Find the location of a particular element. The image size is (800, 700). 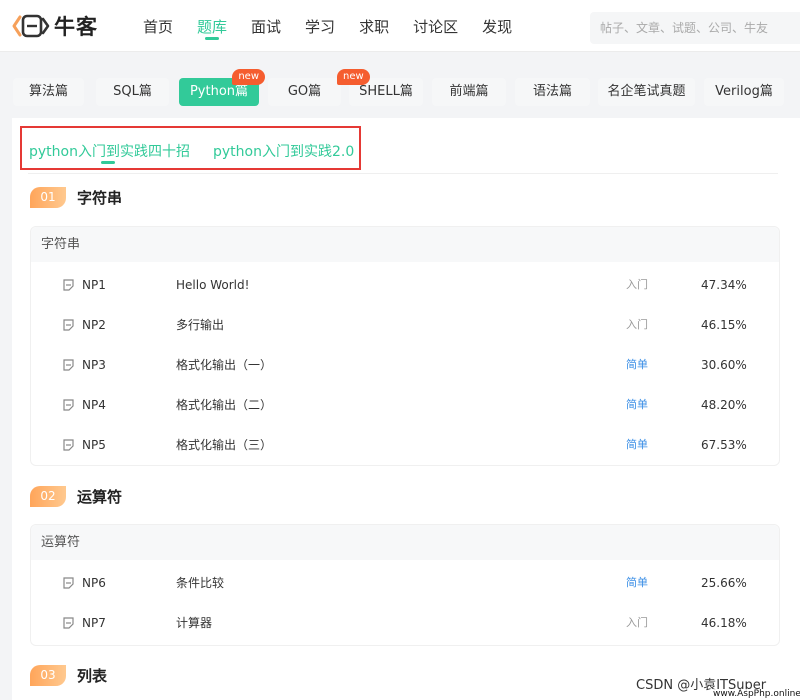

category-label: SHELL篇 is located at coordinates (386, 91).